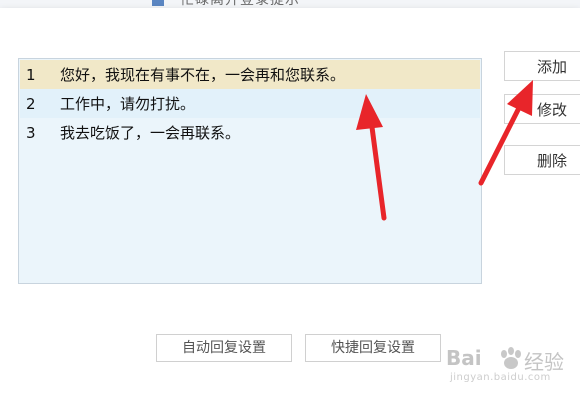 Image resolution: width=580 pixels, height=400 pixels. I want to click on app-icon, so click(158, 3).